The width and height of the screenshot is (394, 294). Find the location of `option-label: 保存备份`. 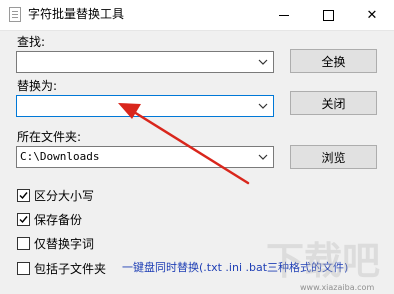

option-label: 保存备份 is located at coordinates (58, 220).